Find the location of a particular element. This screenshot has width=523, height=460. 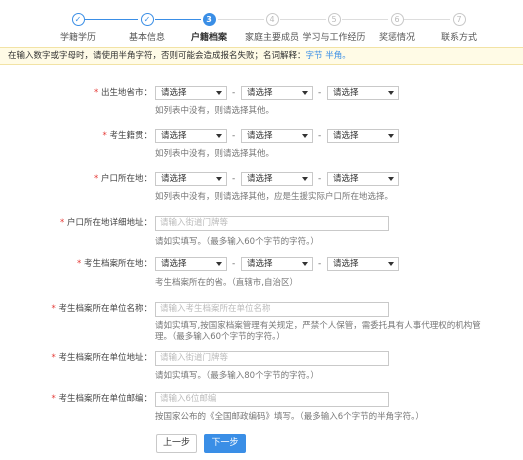

hukou-district-select: 请选择 is located at coordinates (363, 179).